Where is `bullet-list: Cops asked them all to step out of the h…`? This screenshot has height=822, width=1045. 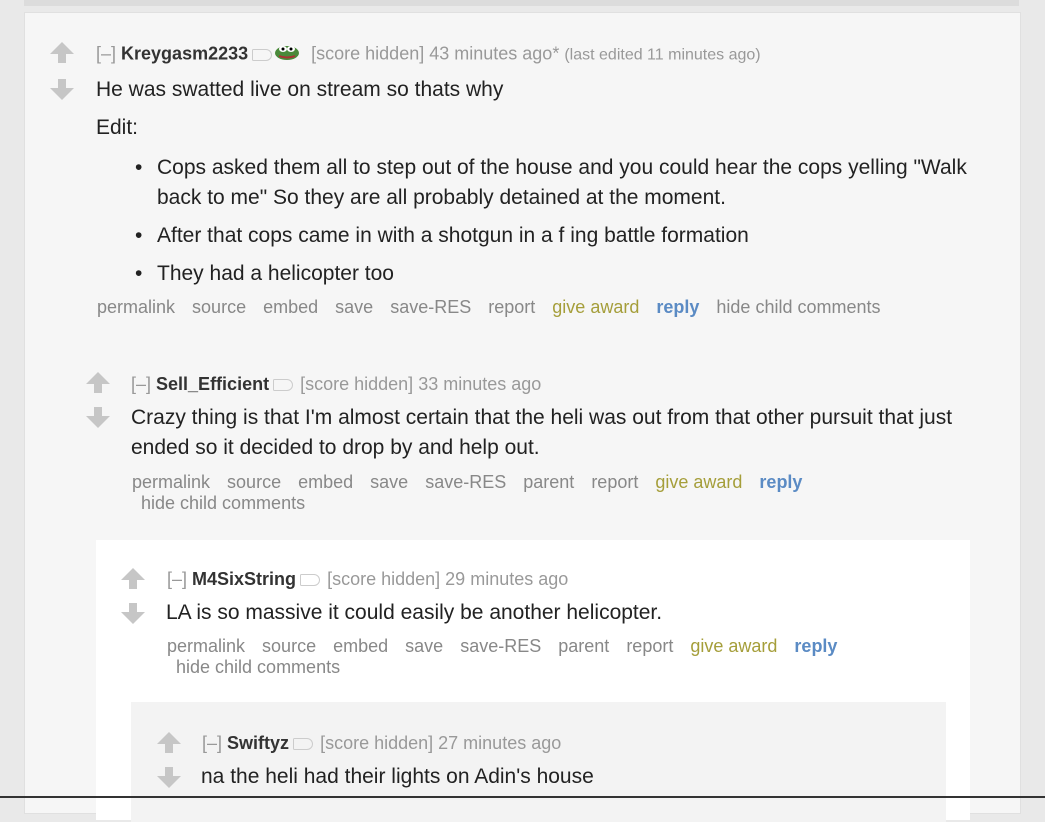 bullet-list: Cops asked them all to step out of the h… is located at coordinates (570, 225).